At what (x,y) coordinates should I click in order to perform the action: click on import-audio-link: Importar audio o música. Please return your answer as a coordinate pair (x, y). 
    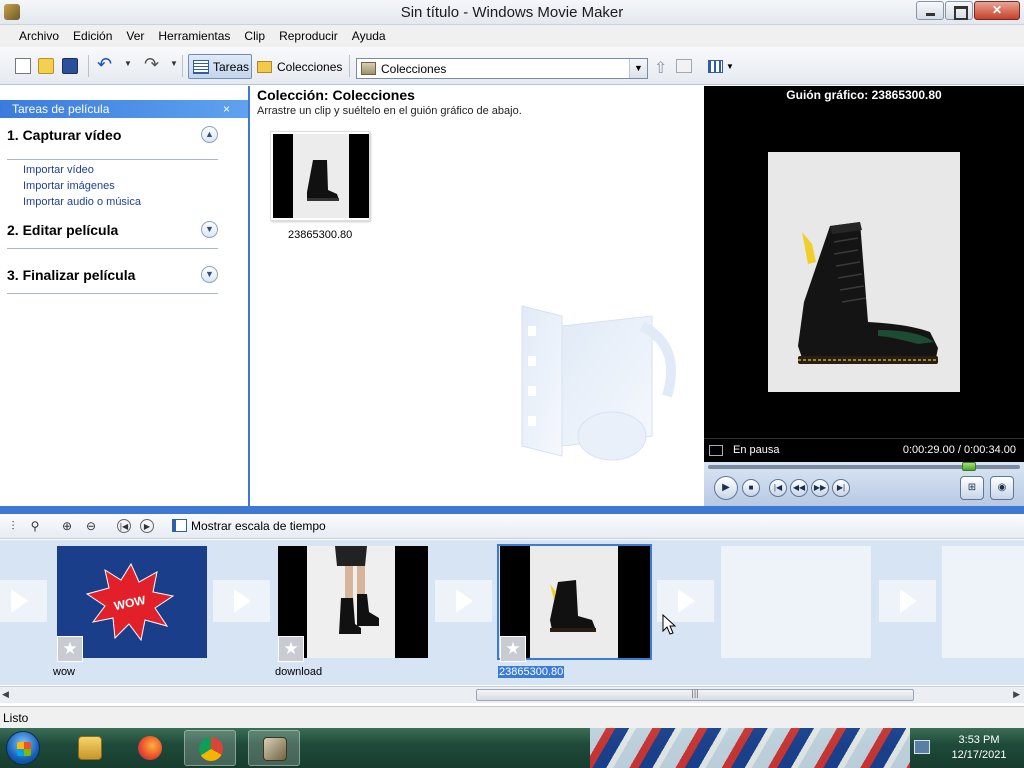
    Looking at the image, I should click on (124, 202).